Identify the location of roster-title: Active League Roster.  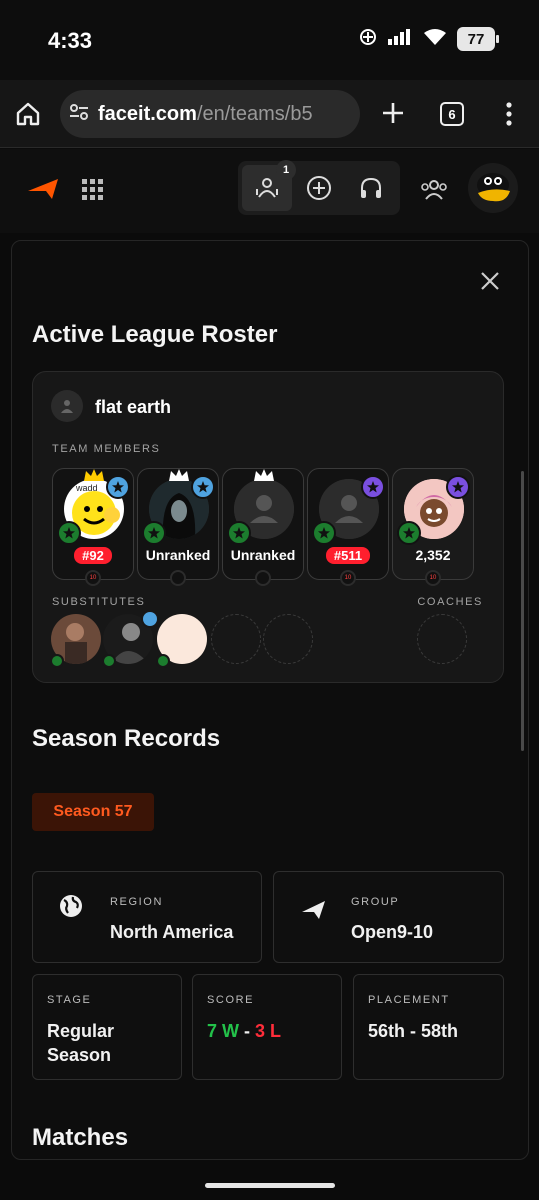
(155, 334).